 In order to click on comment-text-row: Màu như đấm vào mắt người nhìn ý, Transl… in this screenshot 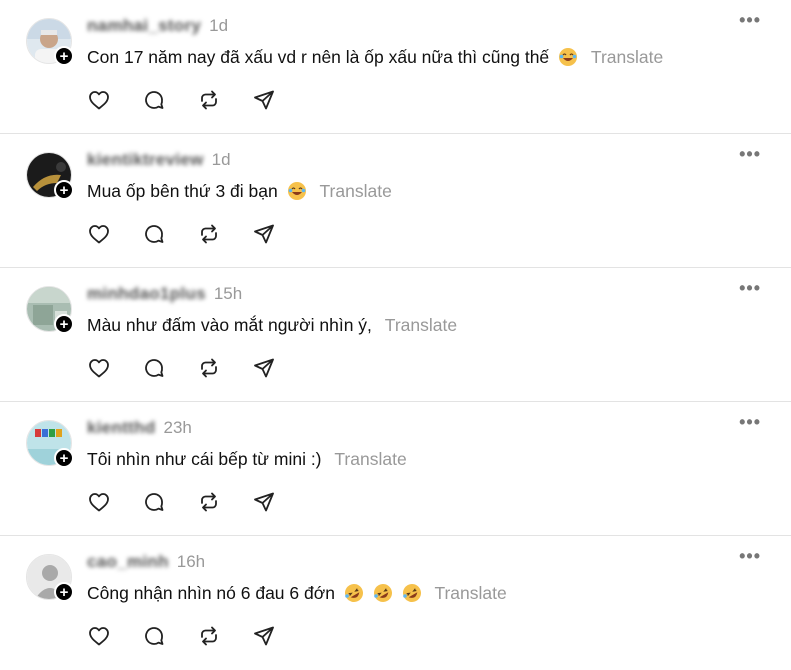, I will do `click(272, 325)`.